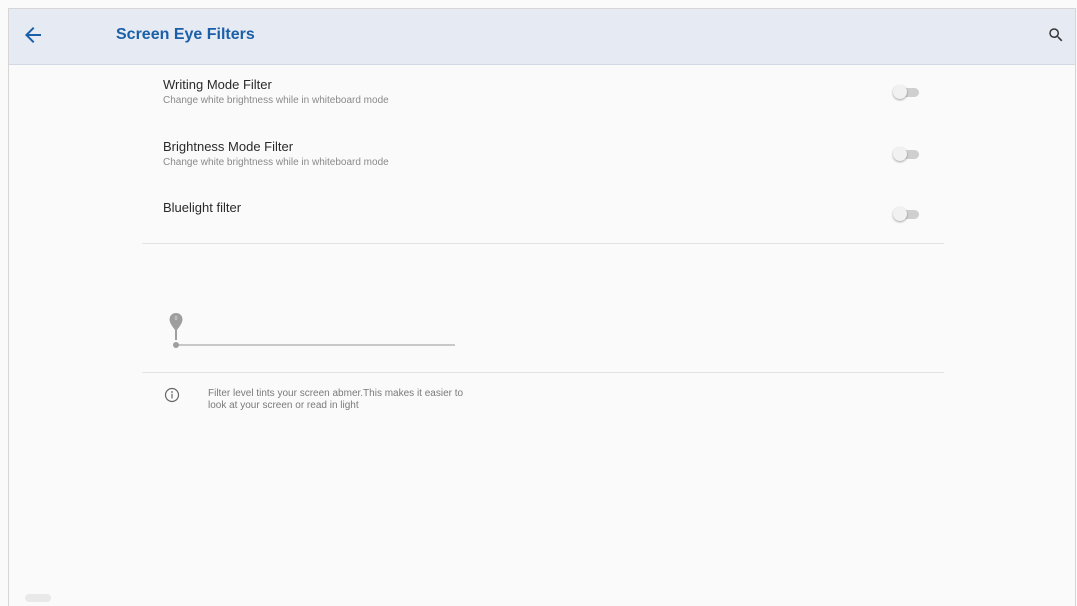  Describe the element at coordinates (314, 333) in the screenshot. I see `filter-level-slider: 0` at that location.